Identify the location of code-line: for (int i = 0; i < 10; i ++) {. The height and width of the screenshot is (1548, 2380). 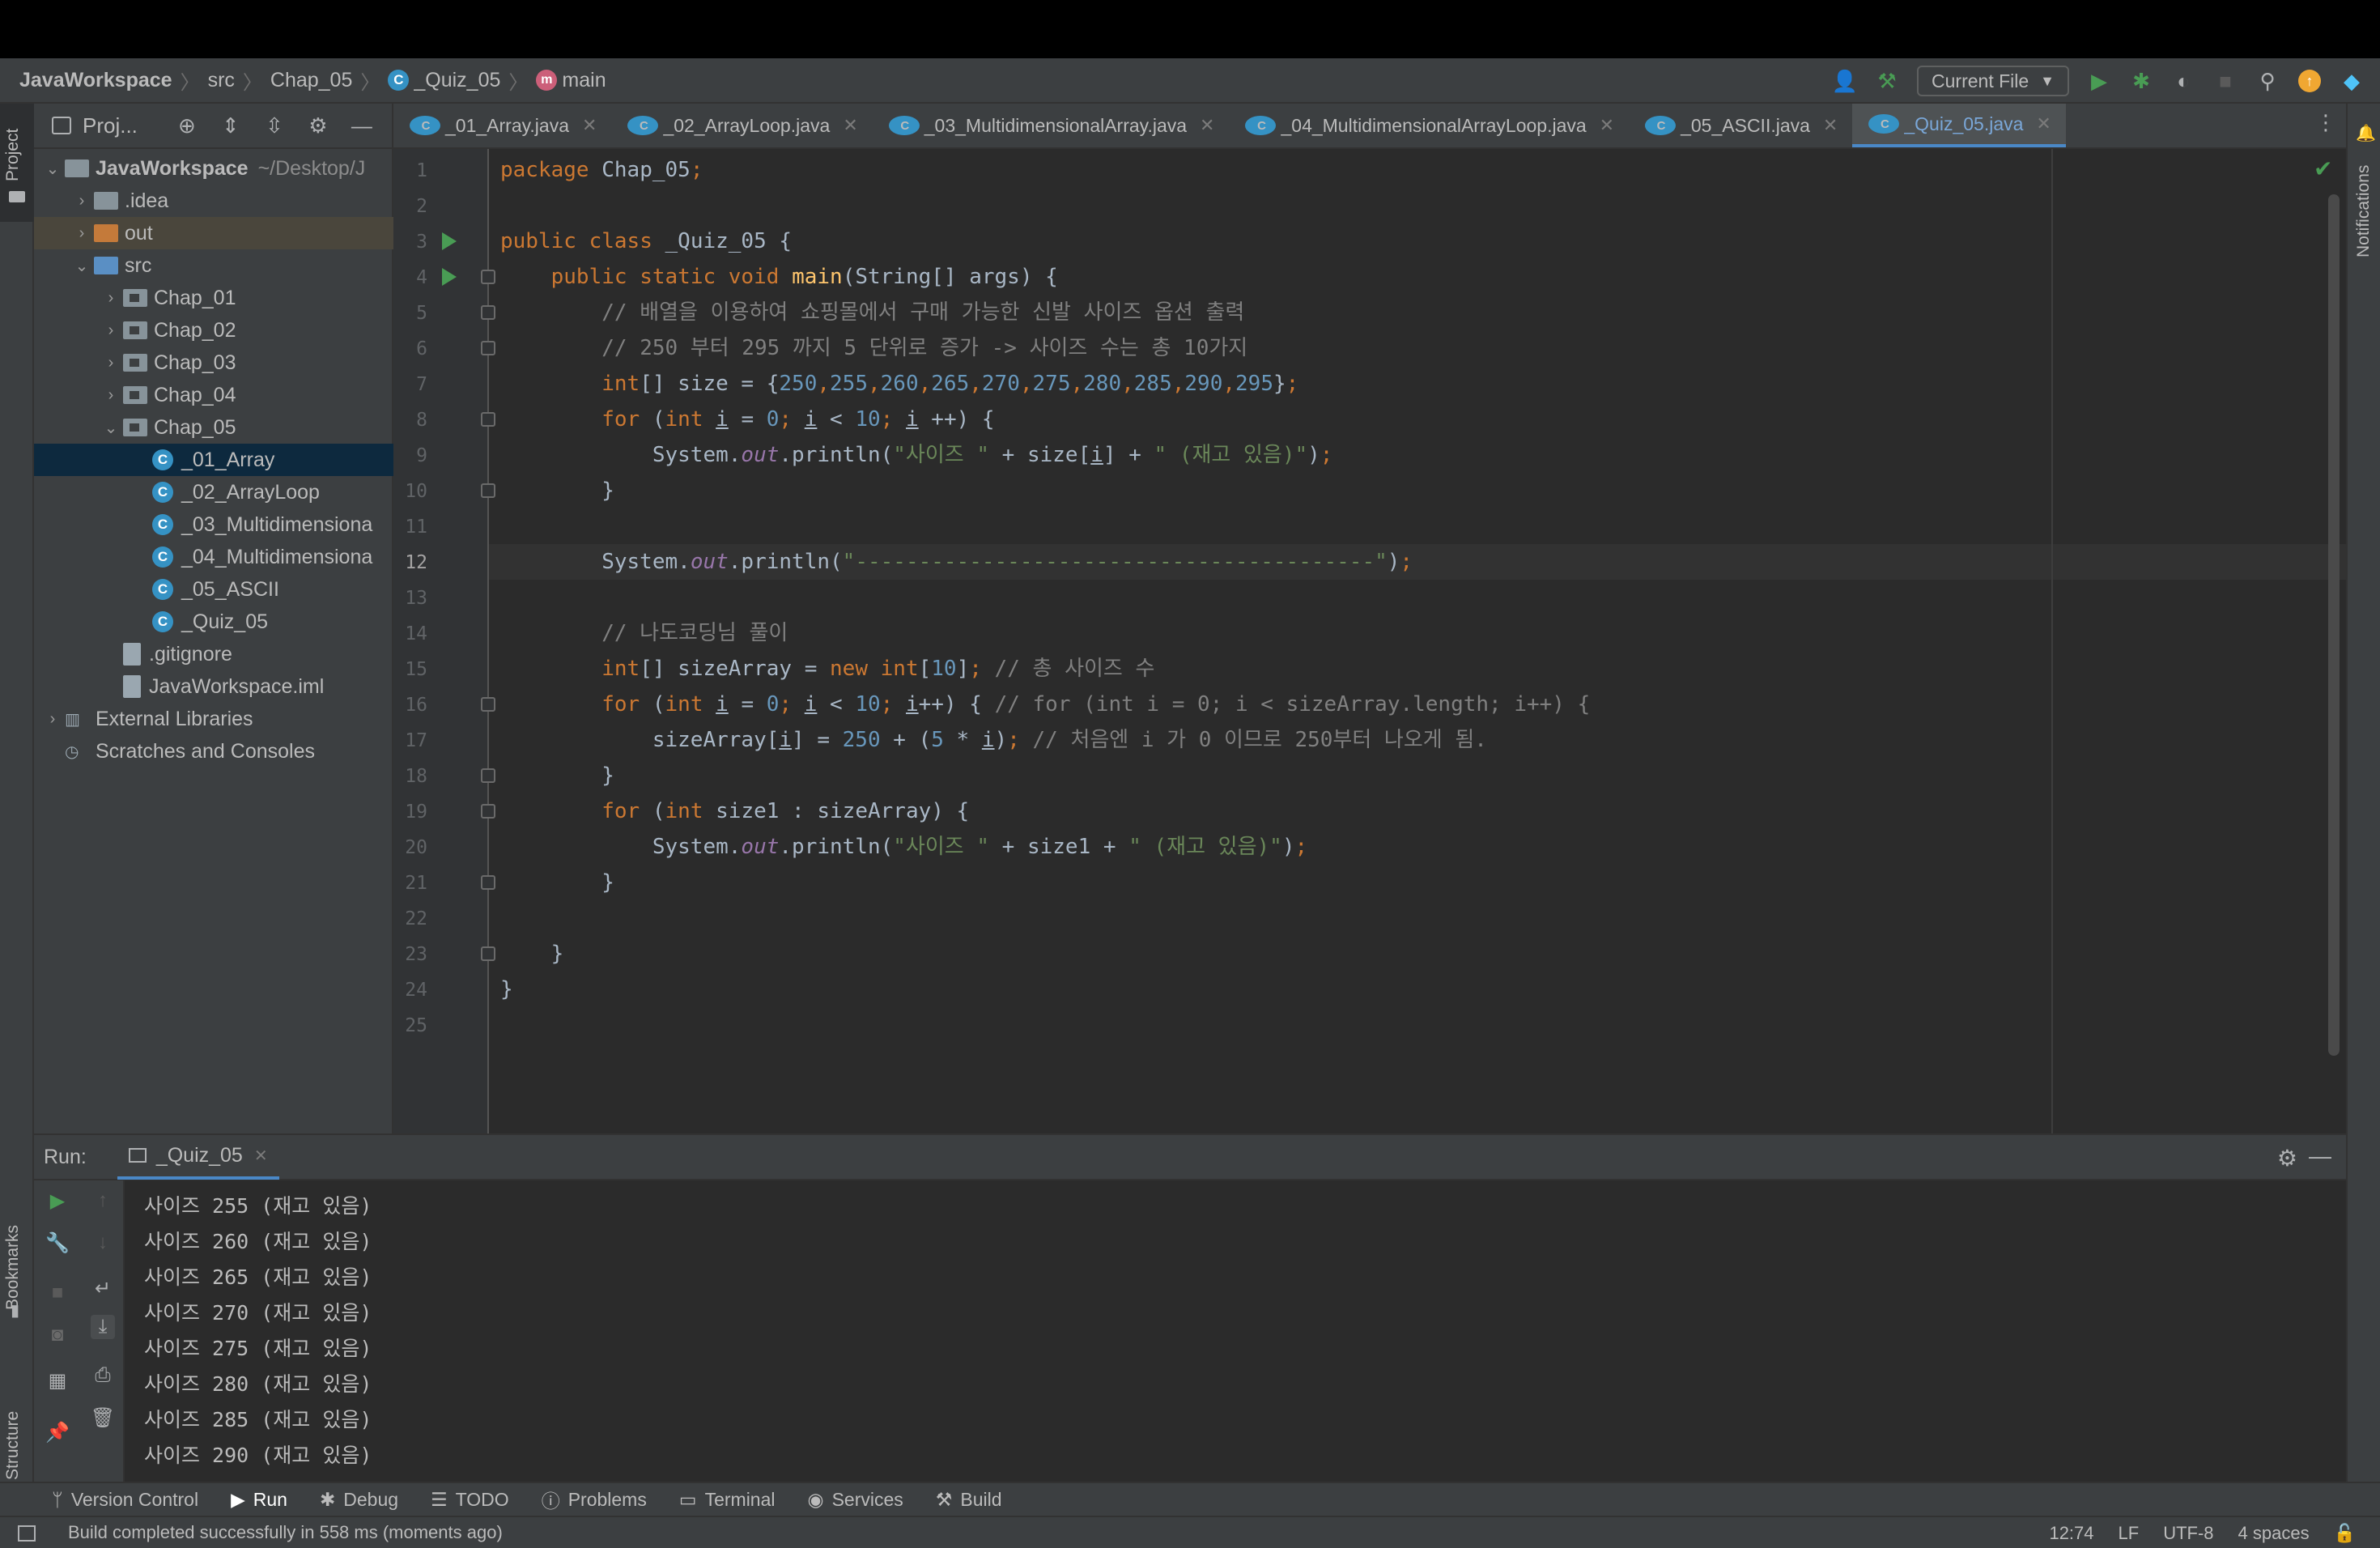
(747, 419).